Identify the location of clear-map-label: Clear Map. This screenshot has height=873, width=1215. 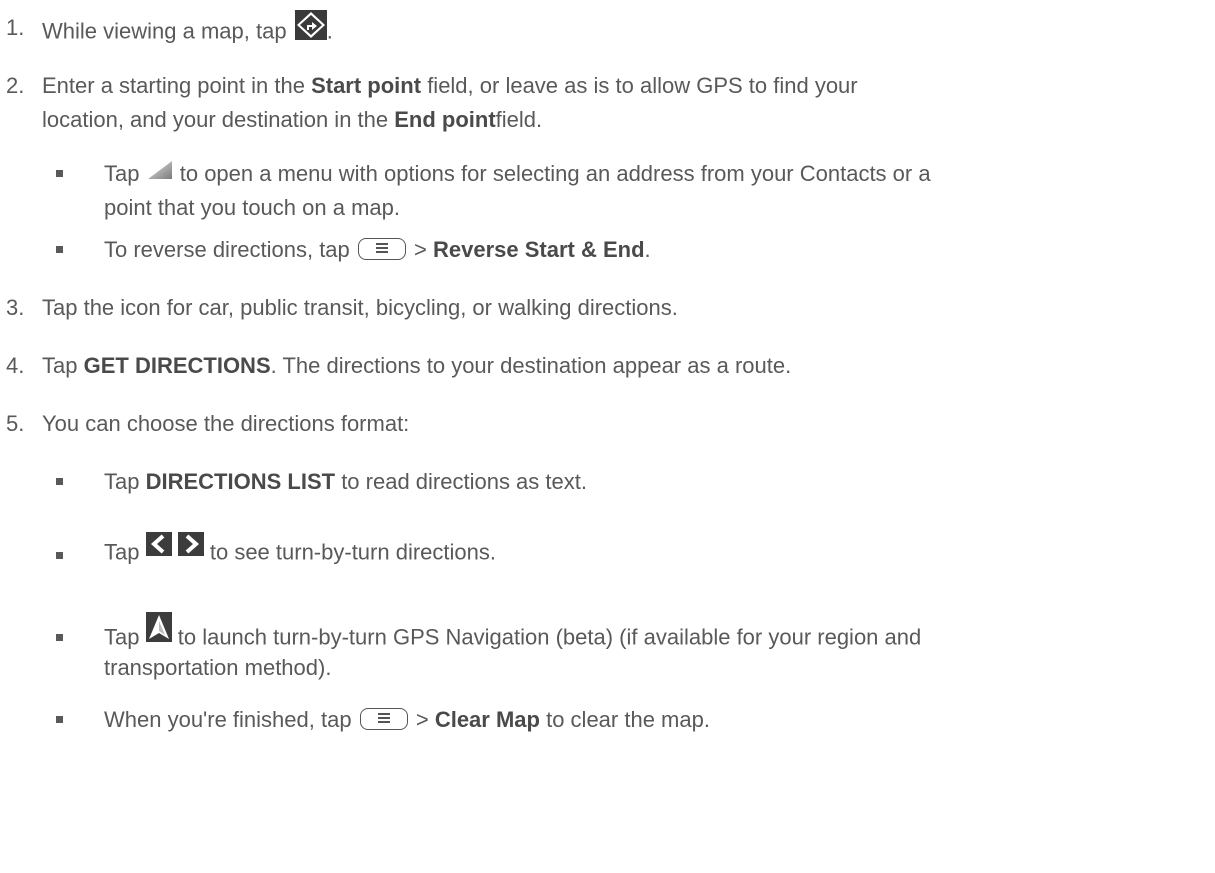
(487, 719).